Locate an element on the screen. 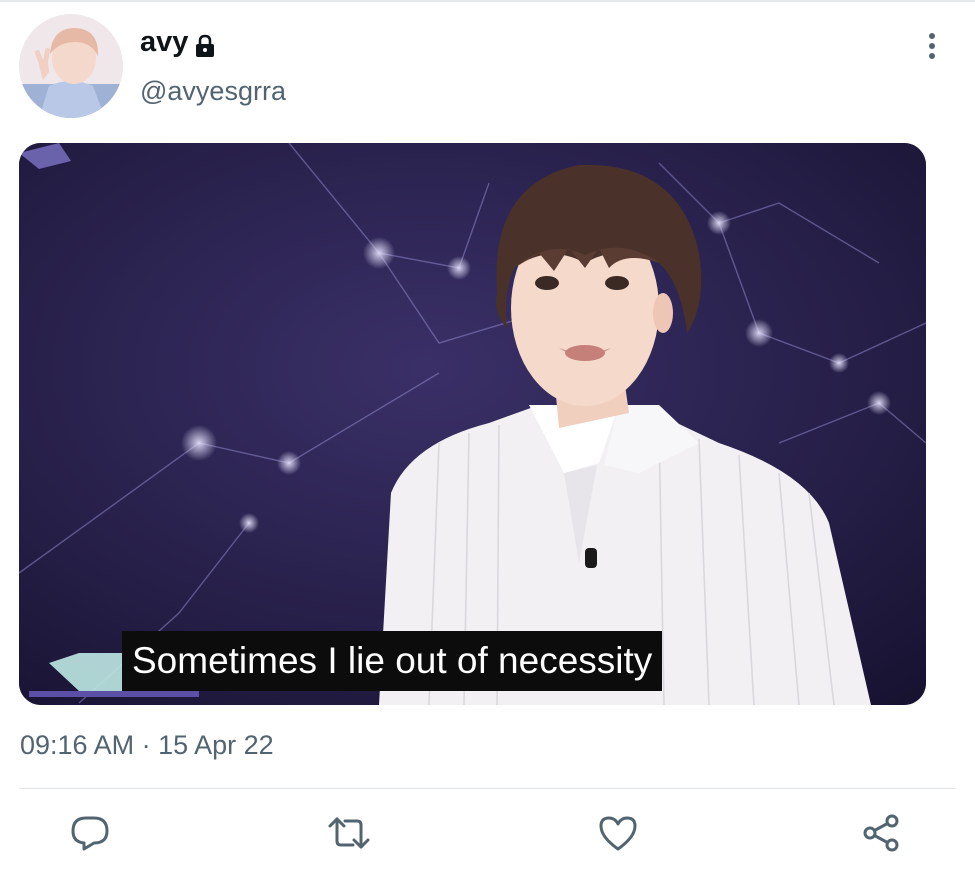 This screenshot has height=879, width=975. user-handle: @avyesgrra is located at coordinates (213, 91).